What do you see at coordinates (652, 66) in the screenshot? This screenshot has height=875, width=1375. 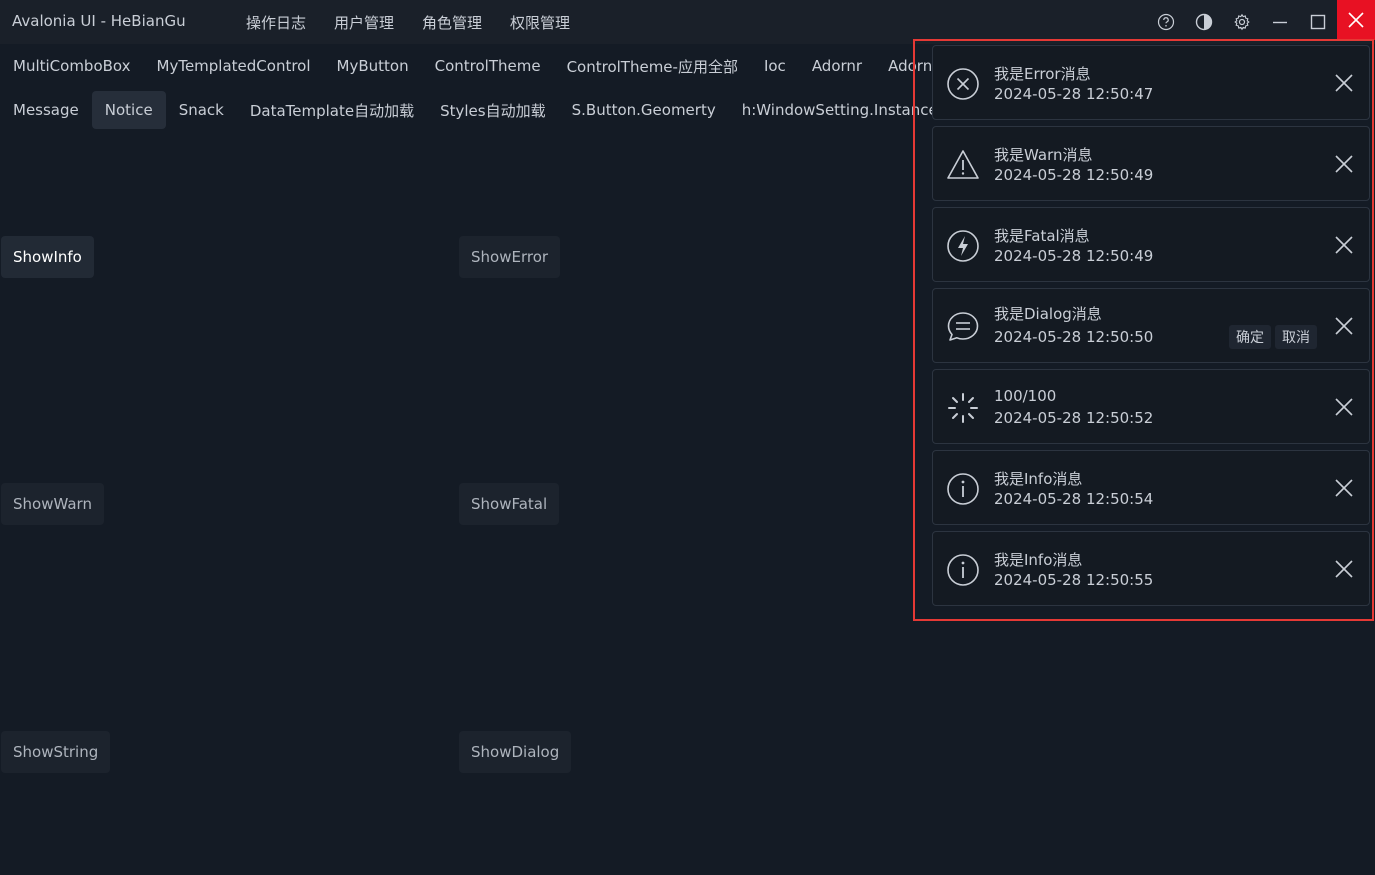 I see `tab-controltheme-apply-all: ControlTheme-应用全部` at bounding box center [652, 66].